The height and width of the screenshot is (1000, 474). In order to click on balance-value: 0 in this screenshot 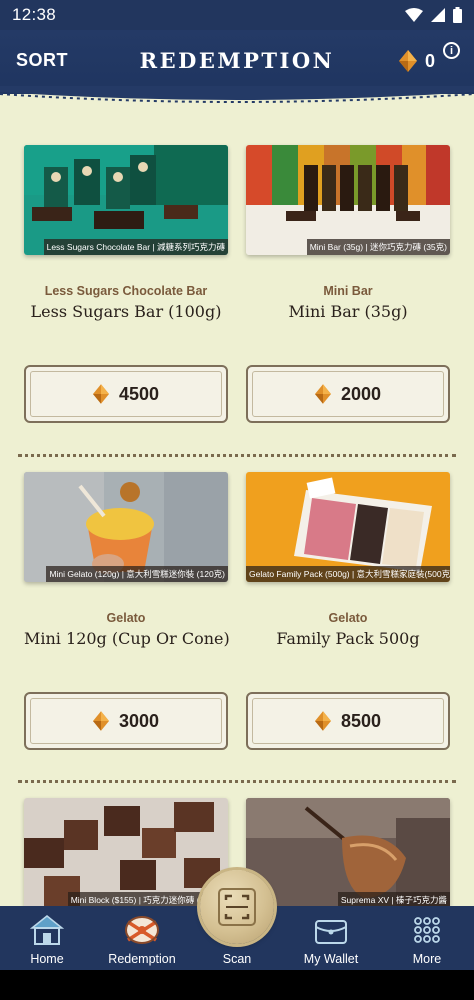, I will do `click(429, 60)`.